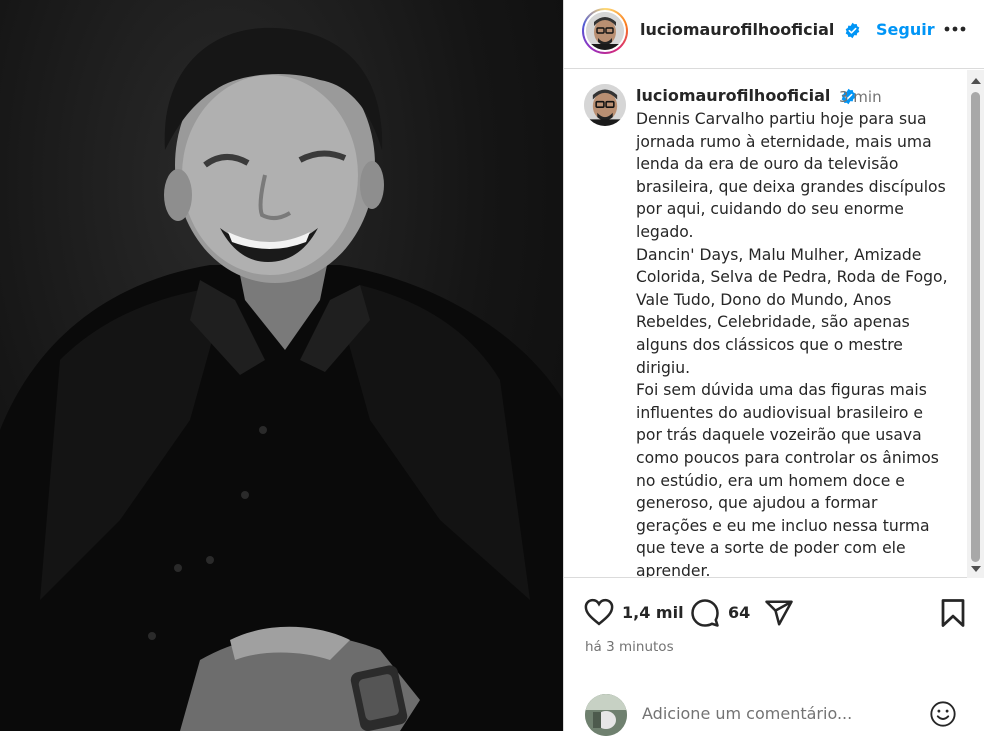  Describe the element at coordinates (779, 613) in the screenshot. I see `paper-plane-icon` at that location.